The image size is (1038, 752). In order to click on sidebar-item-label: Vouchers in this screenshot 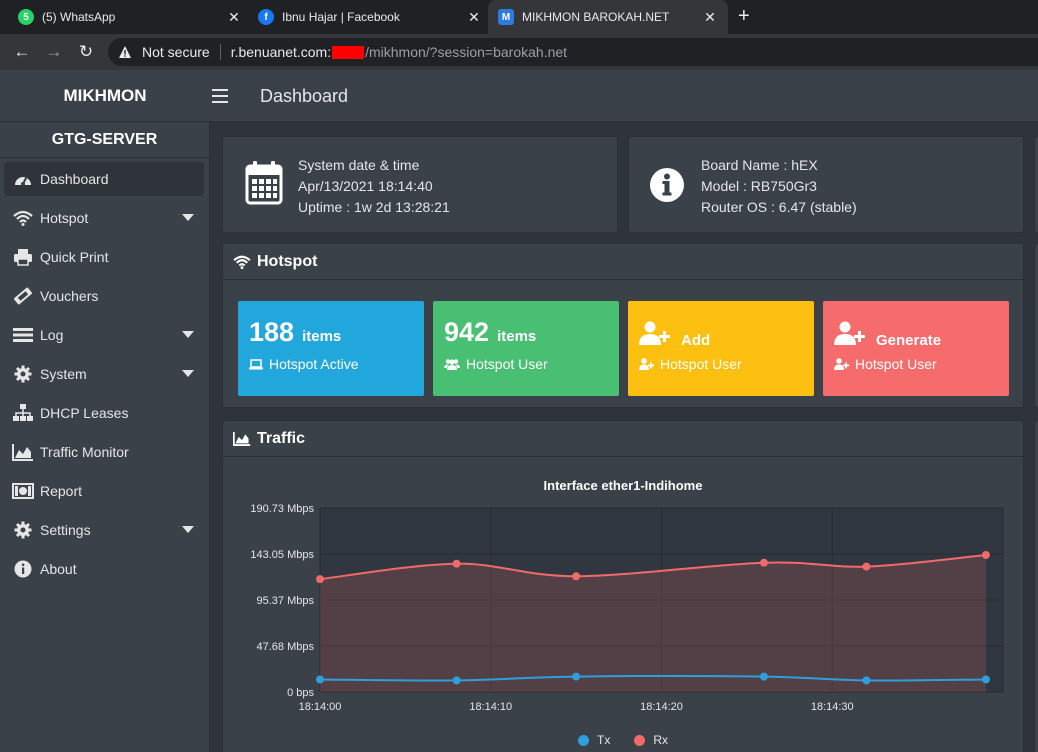, I will do `click(69, 296)`.